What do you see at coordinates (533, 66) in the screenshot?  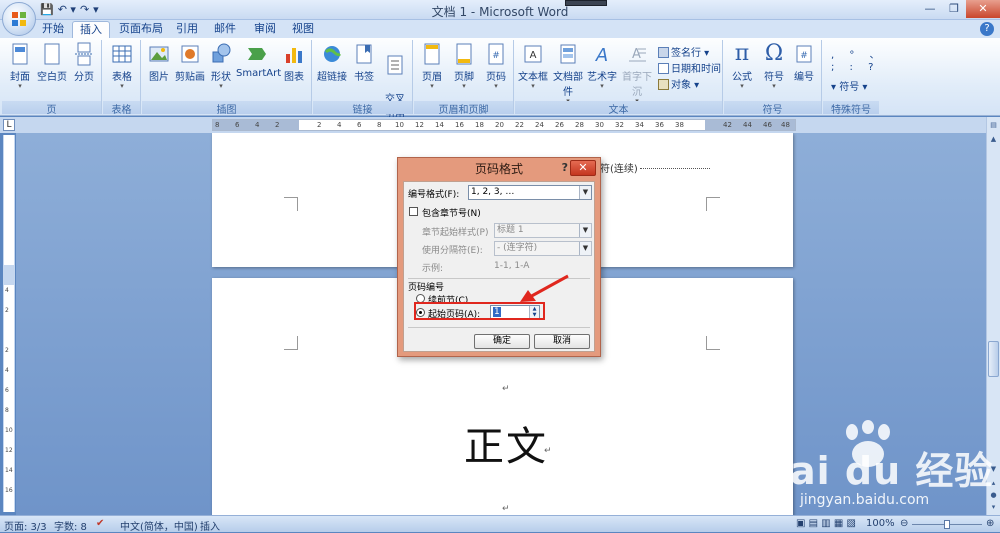 I see `textbox-button: A 文本框 ▾` at bounding box center [533, 66].